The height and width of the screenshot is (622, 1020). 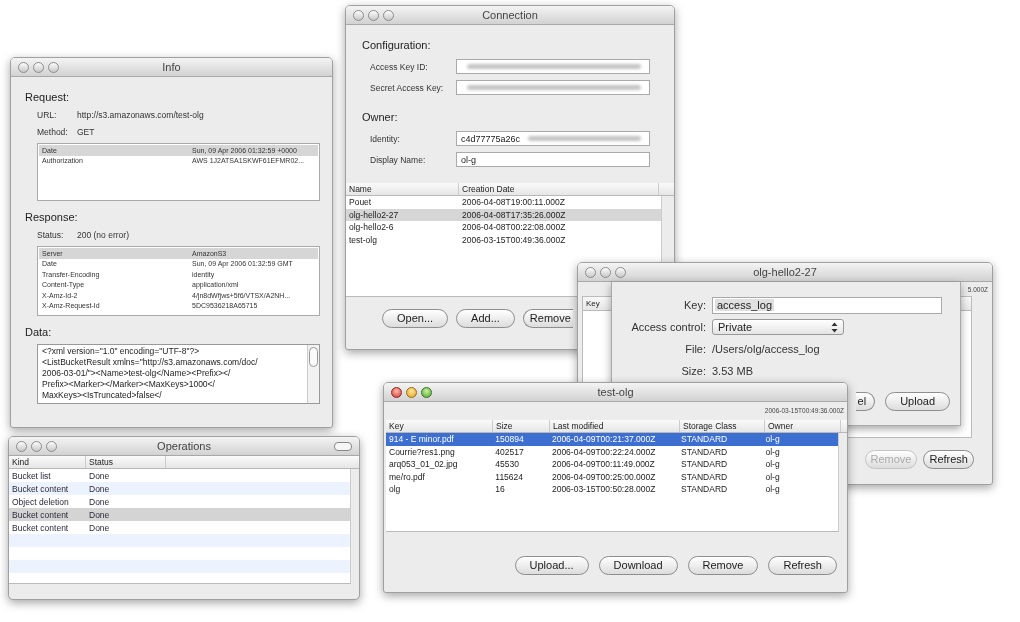 I want to click on field-value: /Users/olg/access_log, so click(x=766, y=349).